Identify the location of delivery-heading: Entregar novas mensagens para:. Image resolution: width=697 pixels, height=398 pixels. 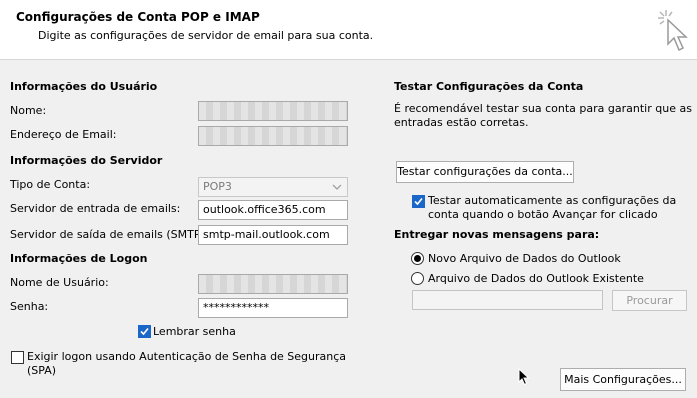
(497, 234).